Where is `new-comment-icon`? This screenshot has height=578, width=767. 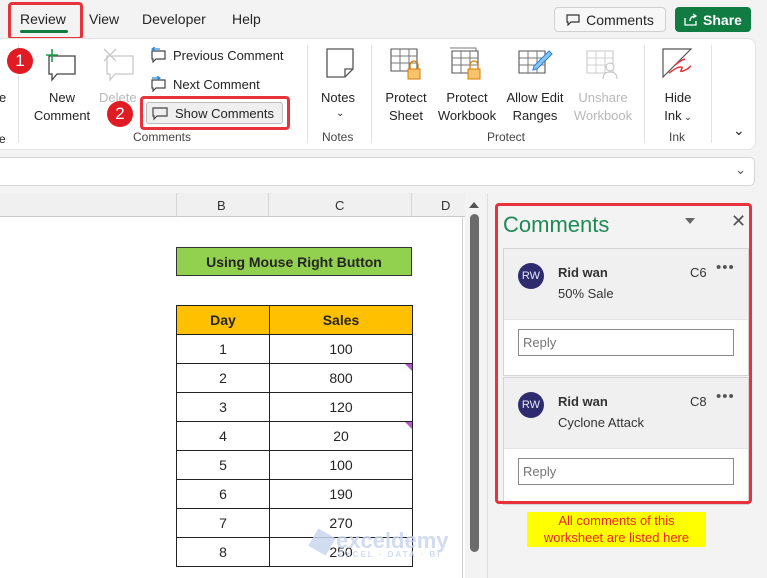
new-comment-icon is located at coordinates (61, 65).